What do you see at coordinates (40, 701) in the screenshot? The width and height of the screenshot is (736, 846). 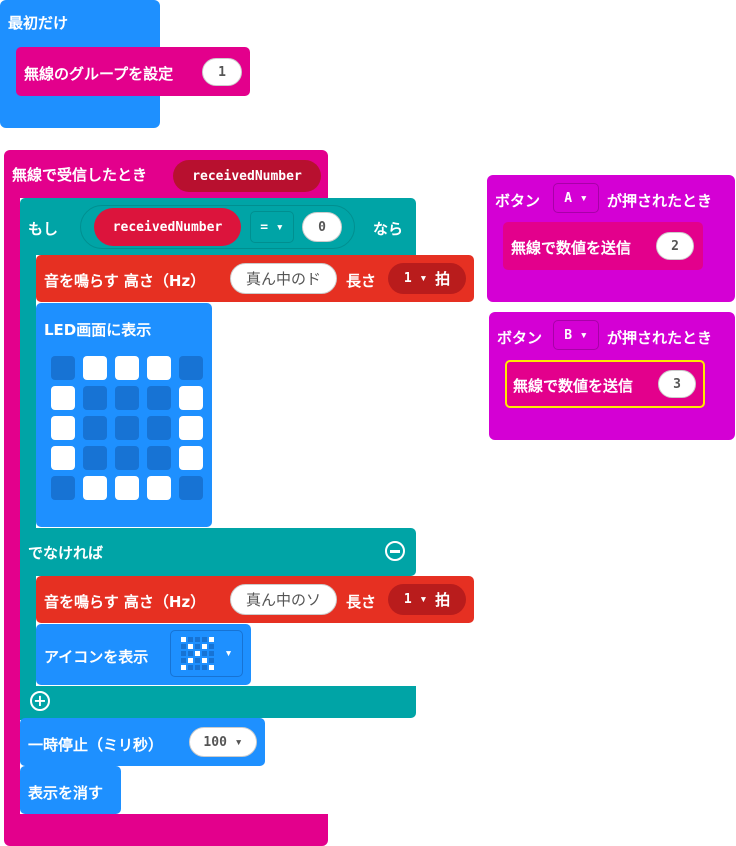 I see `add-else-if-button: +` at bounding box center [40, 701].